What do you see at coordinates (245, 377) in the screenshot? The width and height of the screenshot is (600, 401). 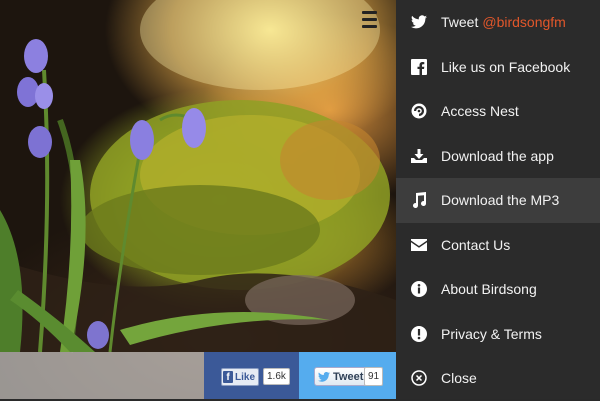 I see `facebook-like-label: Like` at bounding box center [245, 377].